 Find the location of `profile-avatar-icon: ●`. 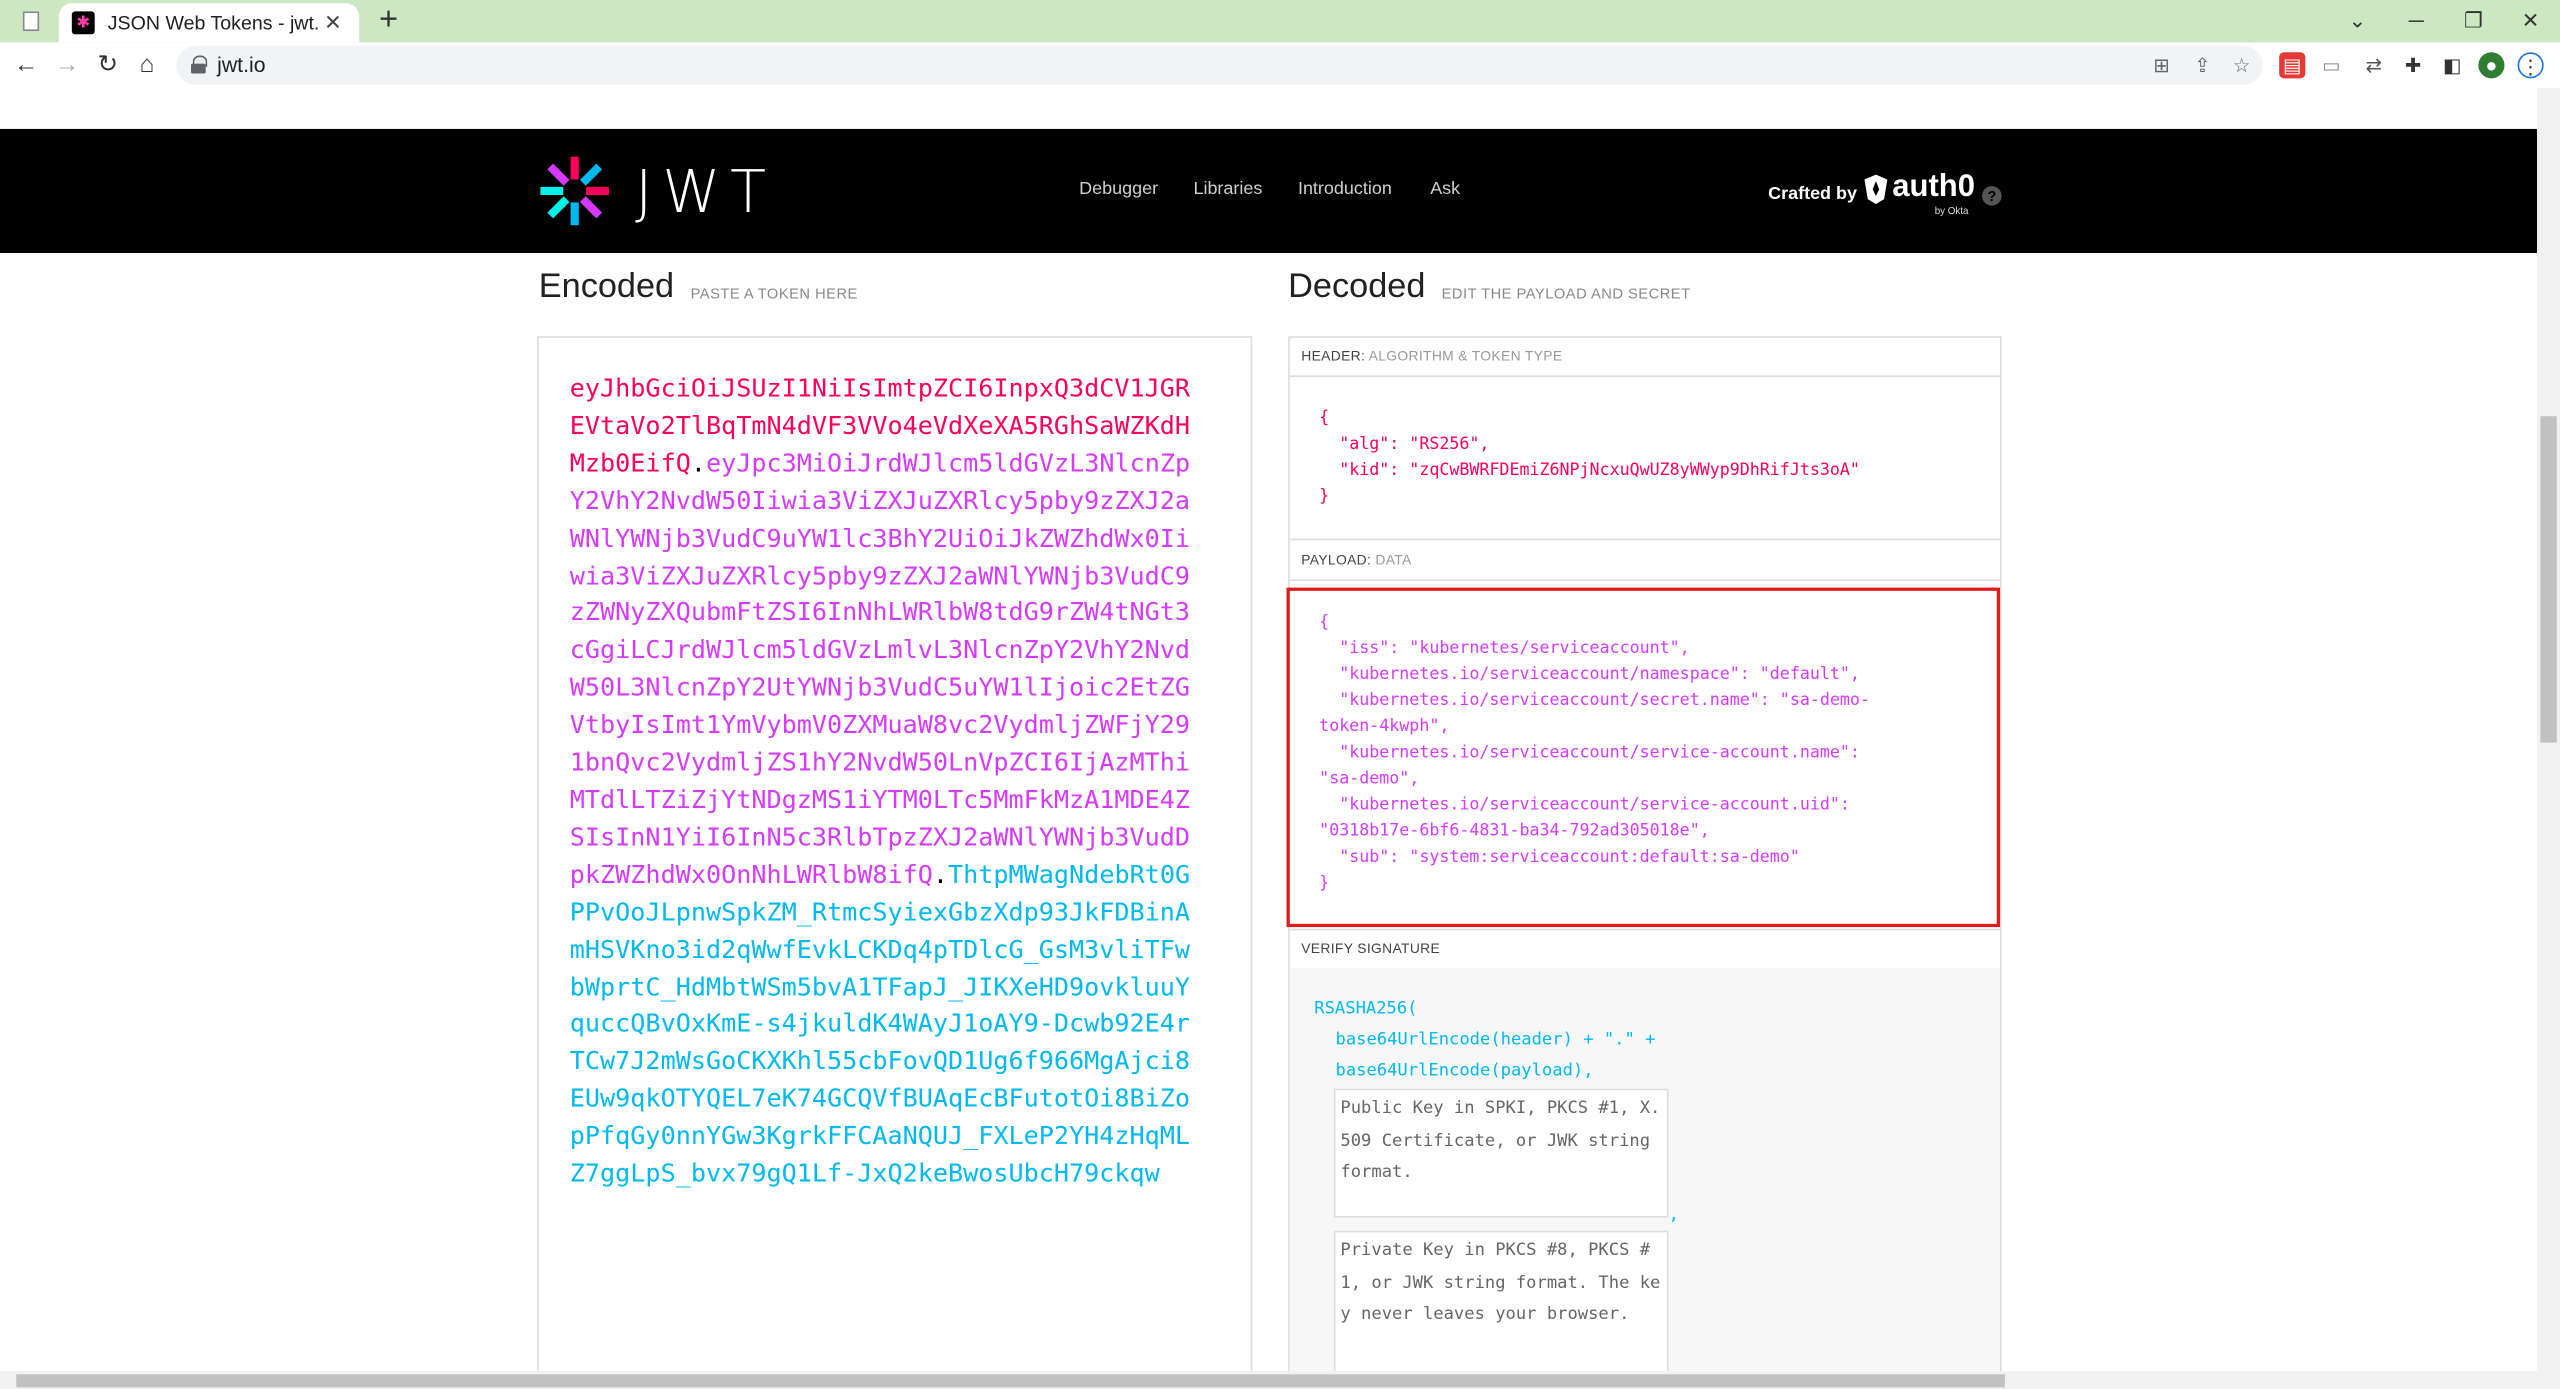

profile-avatar-icon: ● is located at coordinates (2491, 65).